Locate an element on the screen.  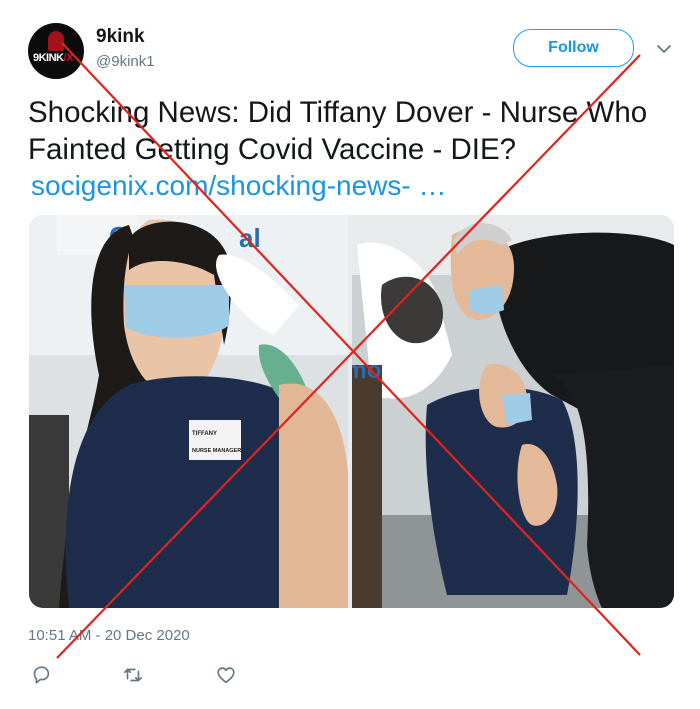
follow-button: Follow is located at coordinates (573, 48).